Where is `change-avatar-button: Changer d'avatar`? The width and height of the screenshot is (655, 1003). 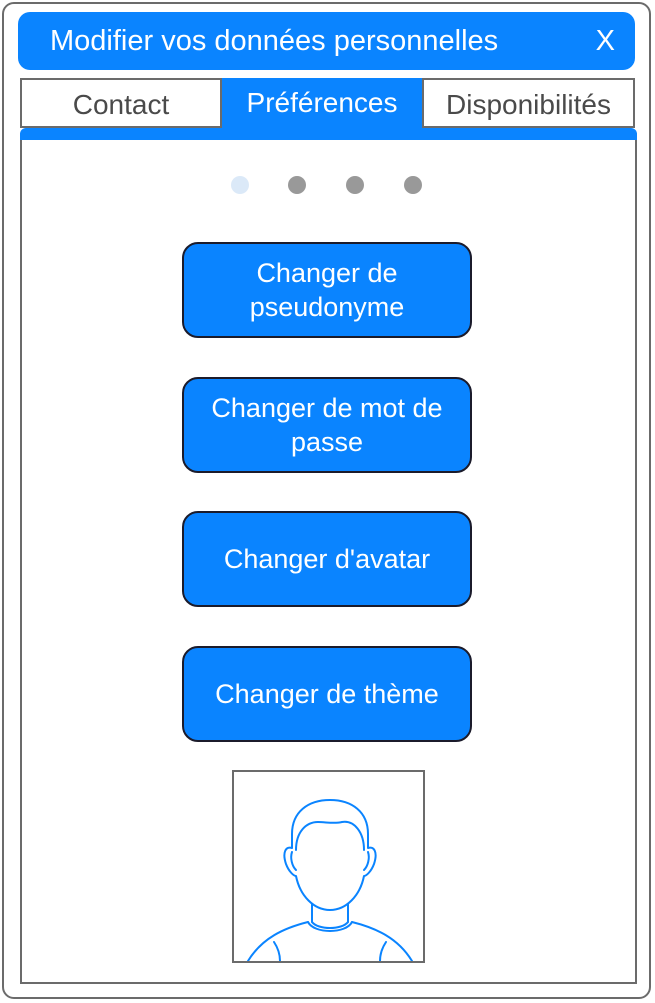
change-avatar-button: Changer d'avatar is located at coordinates (327, 559).